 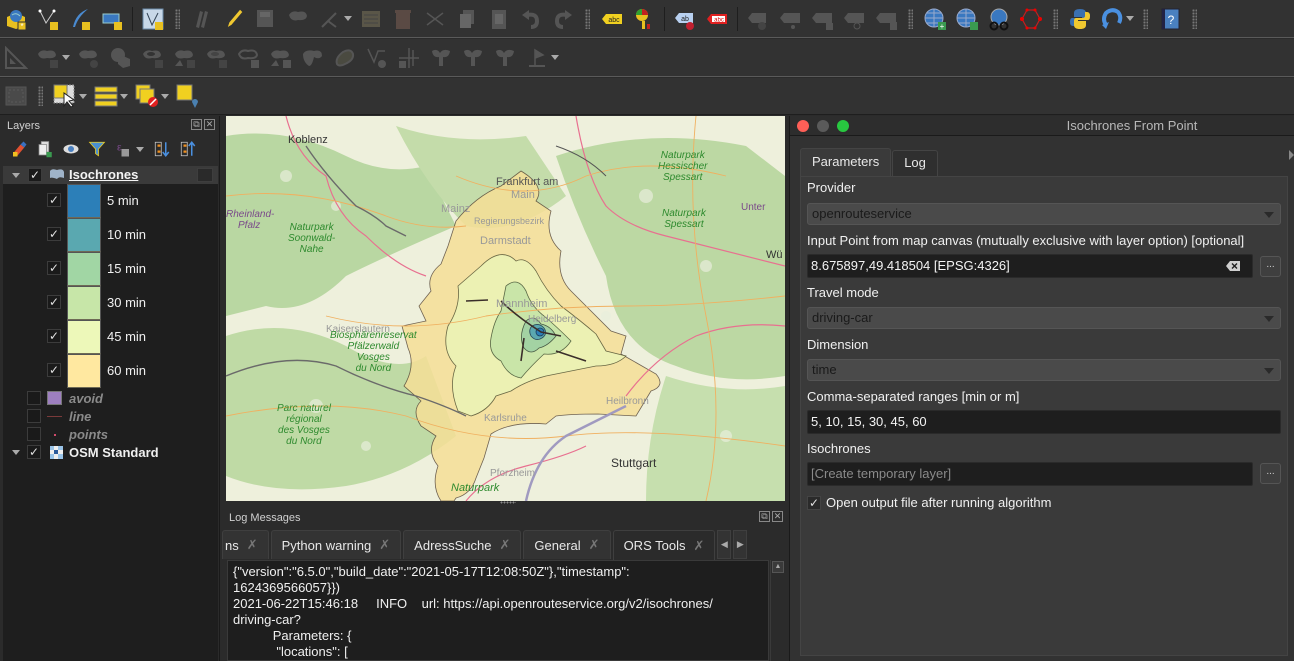 I want to click on add-wms-layer-icon: +, so click(x=935, y=19).